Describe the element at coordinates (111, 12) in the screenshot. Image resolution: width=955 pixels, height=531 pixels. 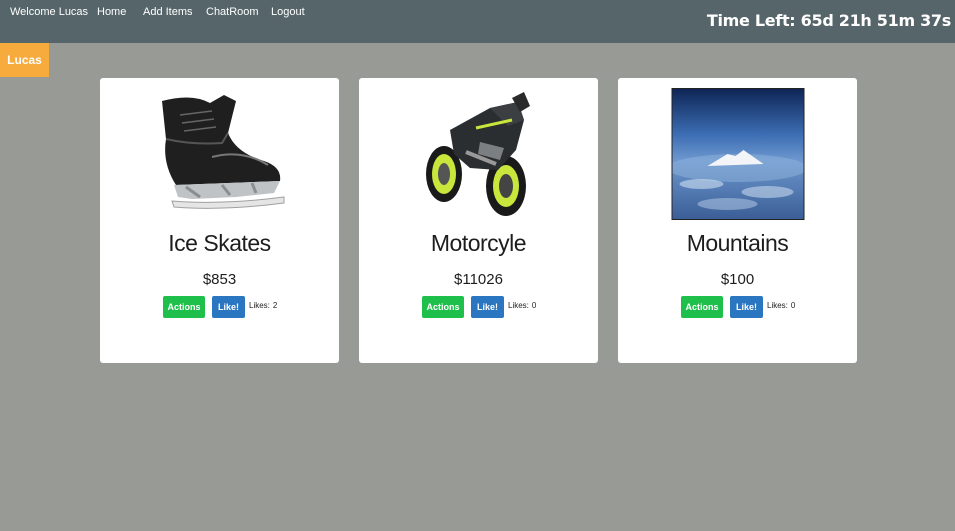
I see `nav-home-link: Home` at that location.